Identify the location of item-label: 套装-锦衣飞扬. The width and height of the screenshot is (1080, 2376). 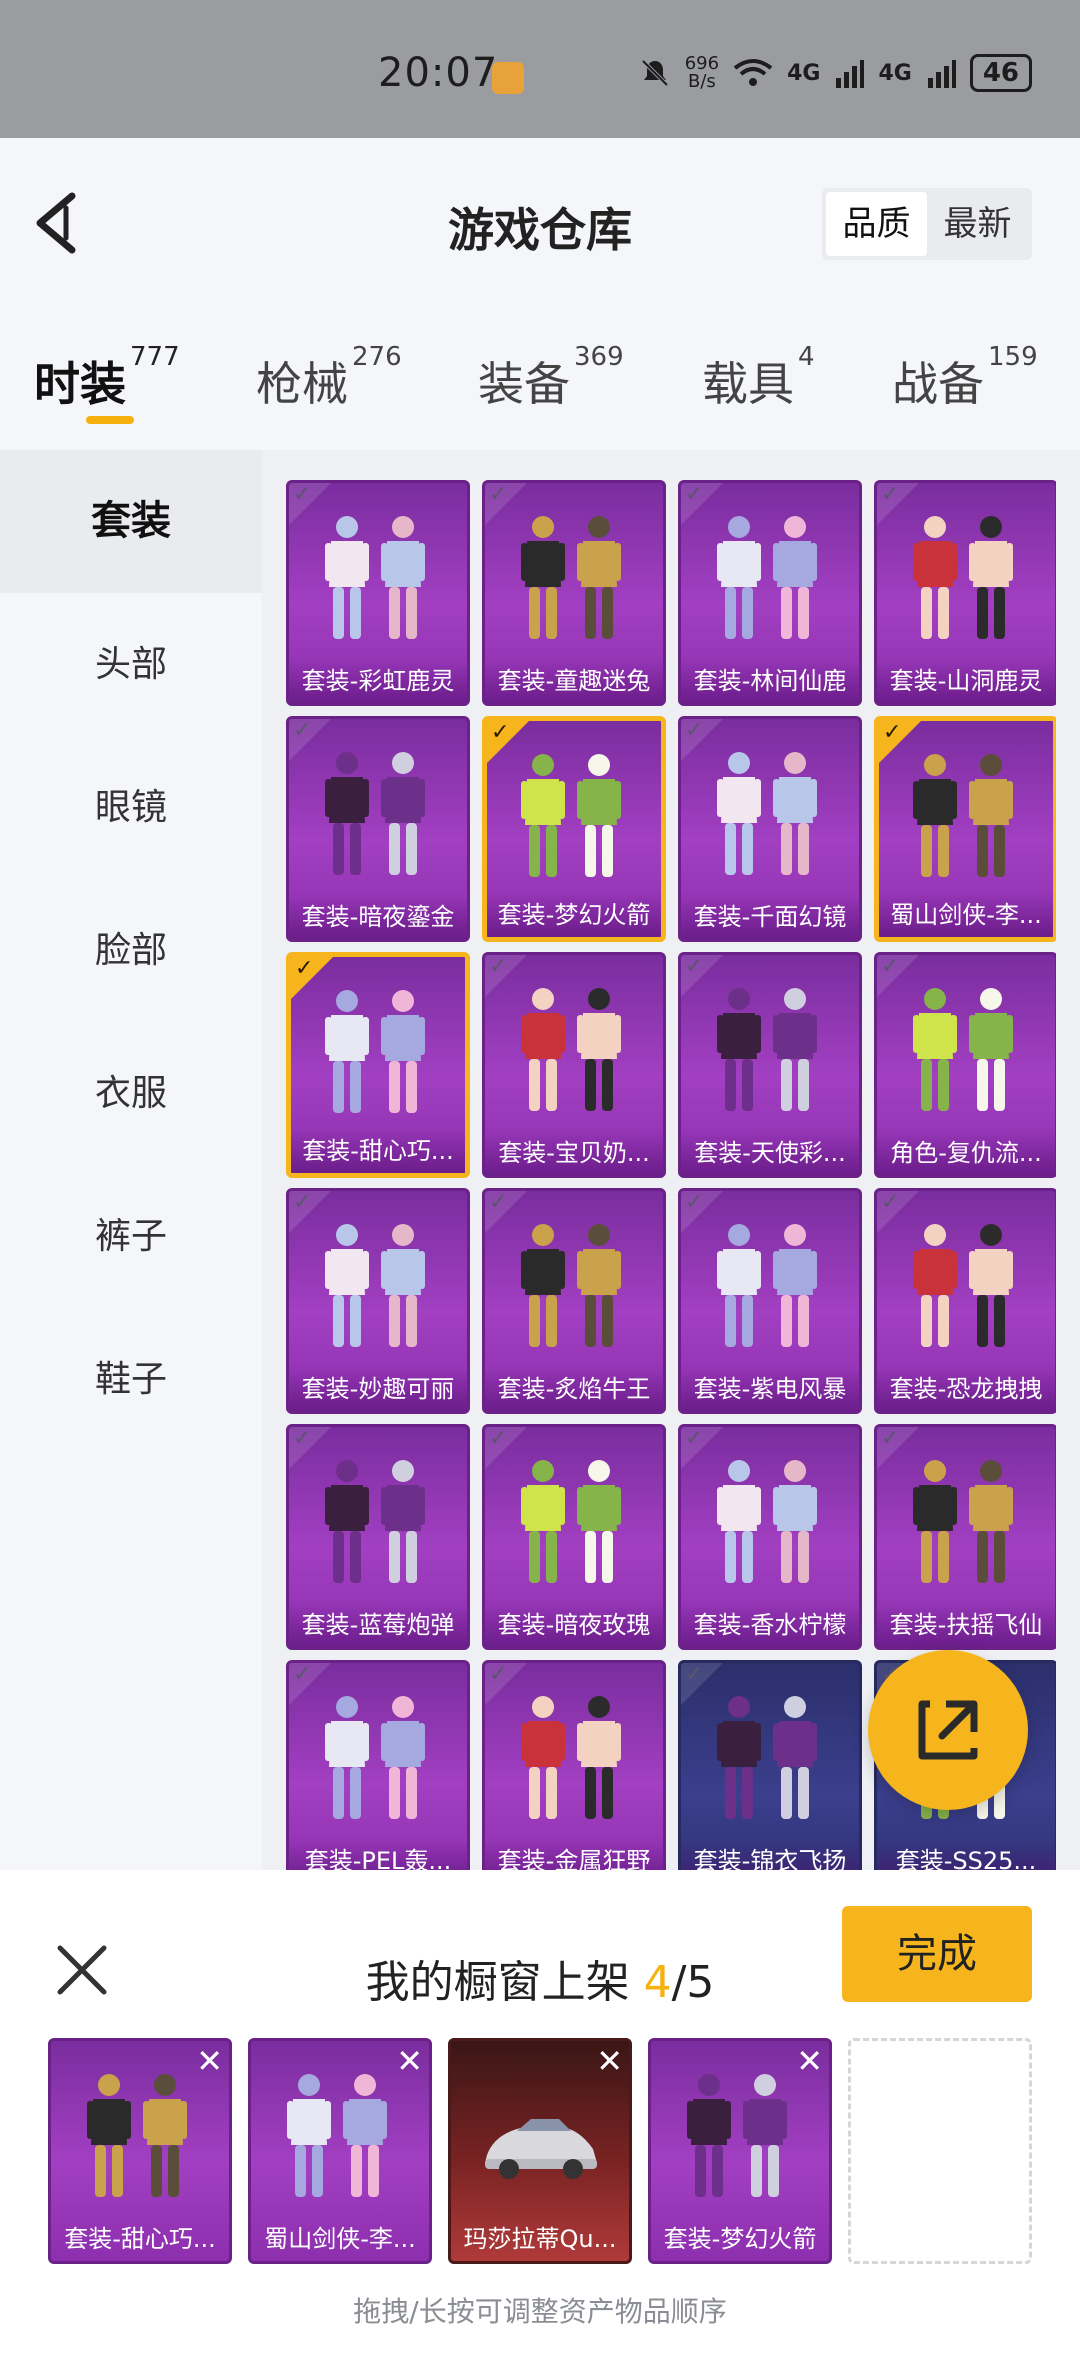
(770, 1854).